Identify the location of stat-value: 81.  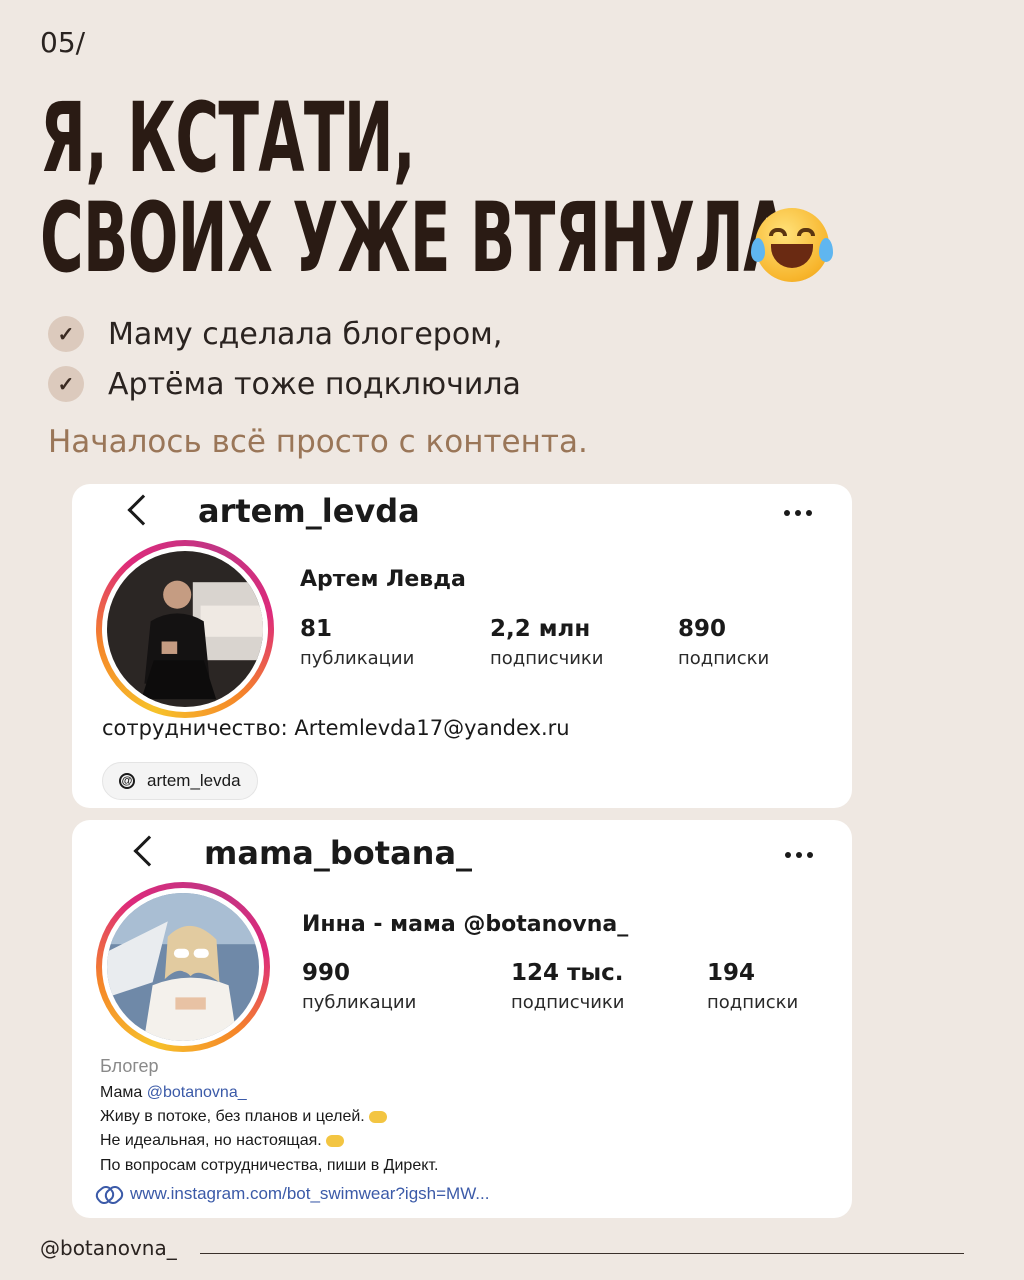
(316, 629).